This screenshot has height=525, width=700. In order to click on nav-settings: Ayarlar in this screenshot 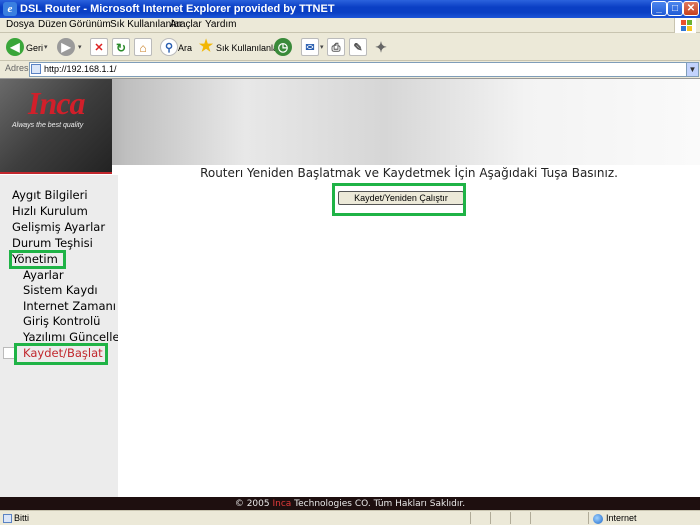, I will do `click(43, 275)`.